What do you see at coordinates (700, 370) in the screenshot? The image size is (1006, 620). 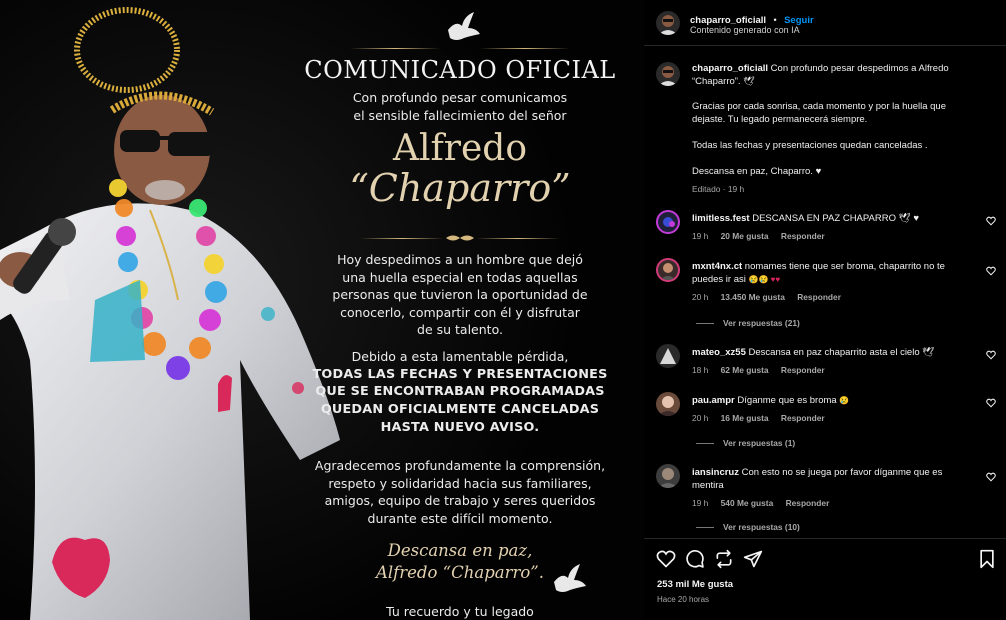 I see `comment-time: 18 h` at bounding box center [700, 370].